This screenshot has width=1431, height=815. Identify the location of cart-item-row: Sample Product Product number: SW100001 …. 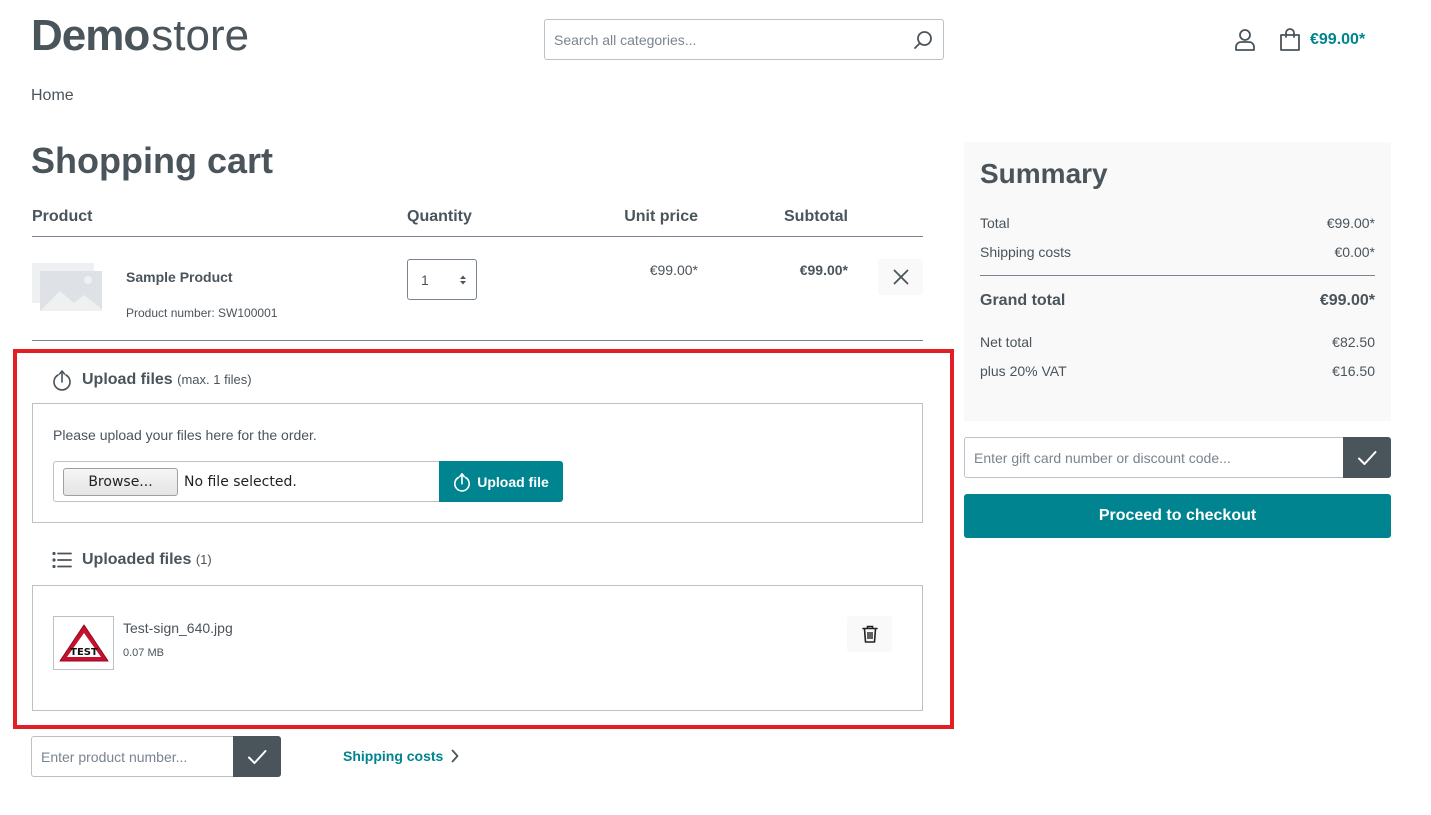
(477, 289).